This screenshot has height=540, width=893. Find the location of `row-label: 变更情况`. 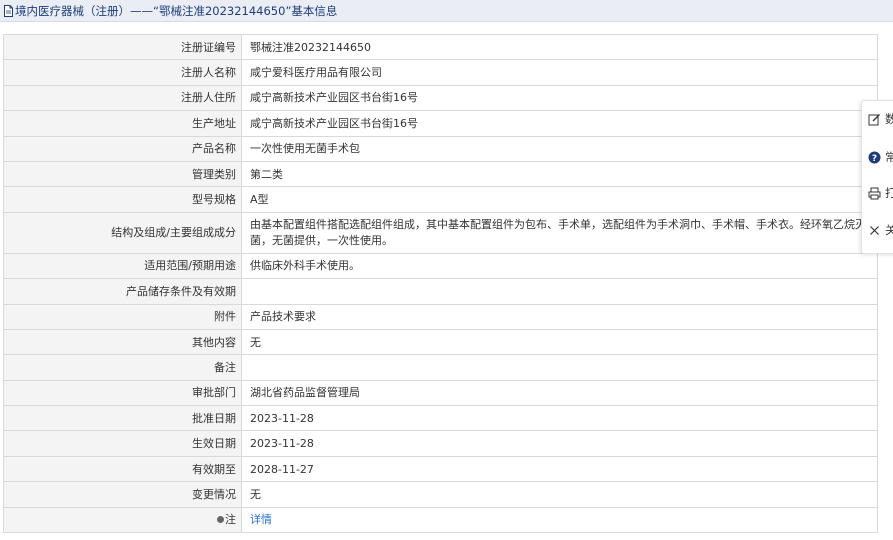

row-label: 变更情况 is located at coordinates (122, 494).